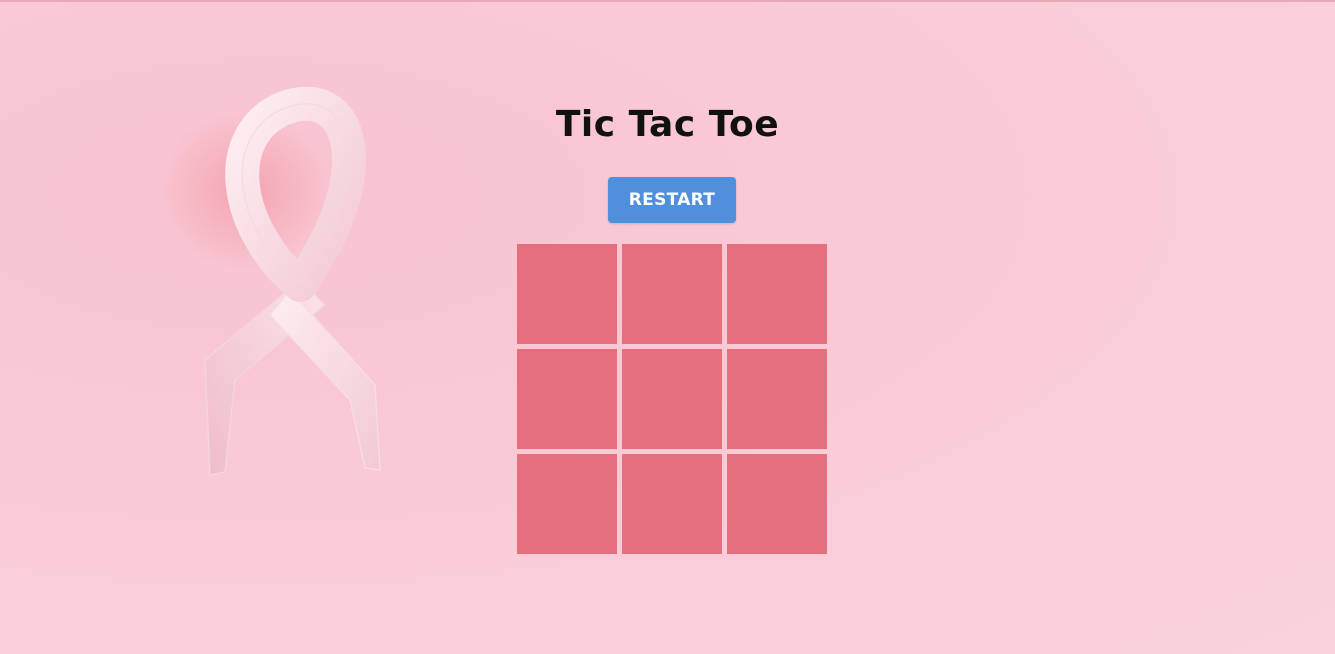 The height and width of the screenshot is (654, 1335). I want to click on top-border, so click(667, 1).